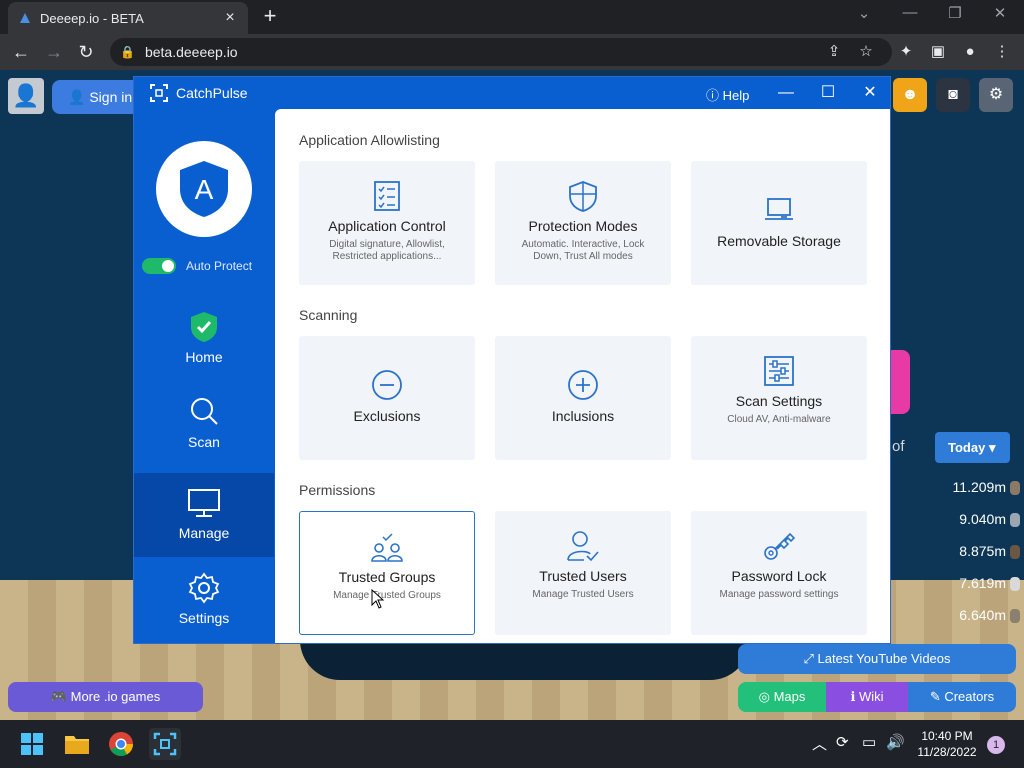 This screenshot has width=1024, height=768. Describe the element at coordinates (583, 576) in the screenshot. I see `card-title: Trusted Users` at that location.